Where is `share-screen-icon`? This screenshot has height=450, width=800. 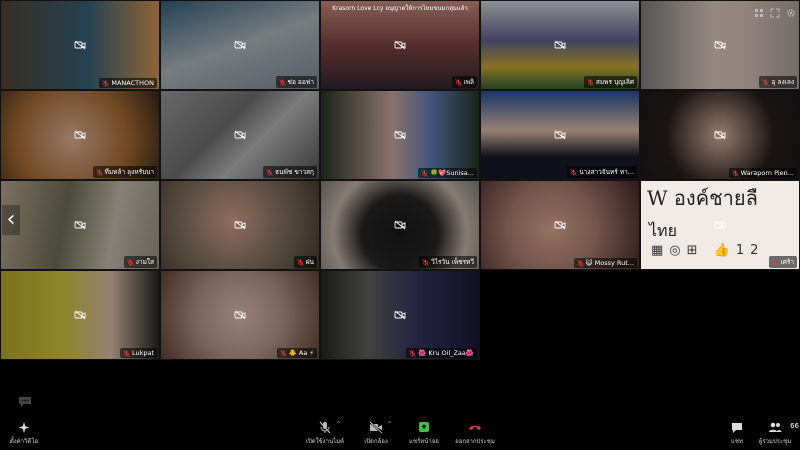 share-screen-icon is located at coordinates (424, 427).